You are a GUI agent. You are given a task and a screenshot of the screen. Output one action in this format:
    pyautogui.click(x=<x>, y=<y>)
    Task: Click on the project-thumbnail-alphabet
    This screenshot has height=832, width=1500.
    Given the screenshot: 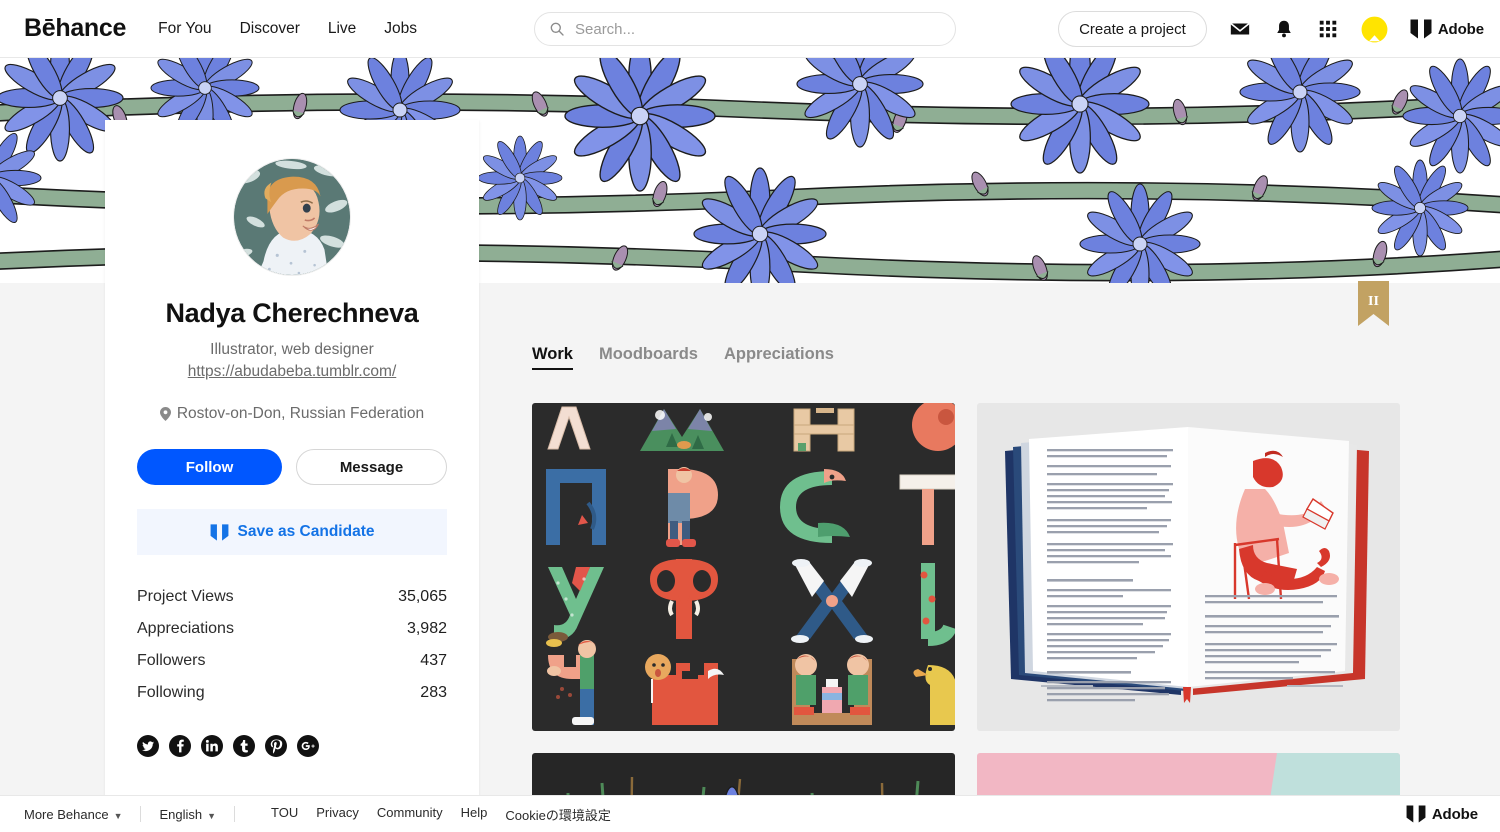 What is the action you would take?
    pyautogui.click(x=743, y=567)
    